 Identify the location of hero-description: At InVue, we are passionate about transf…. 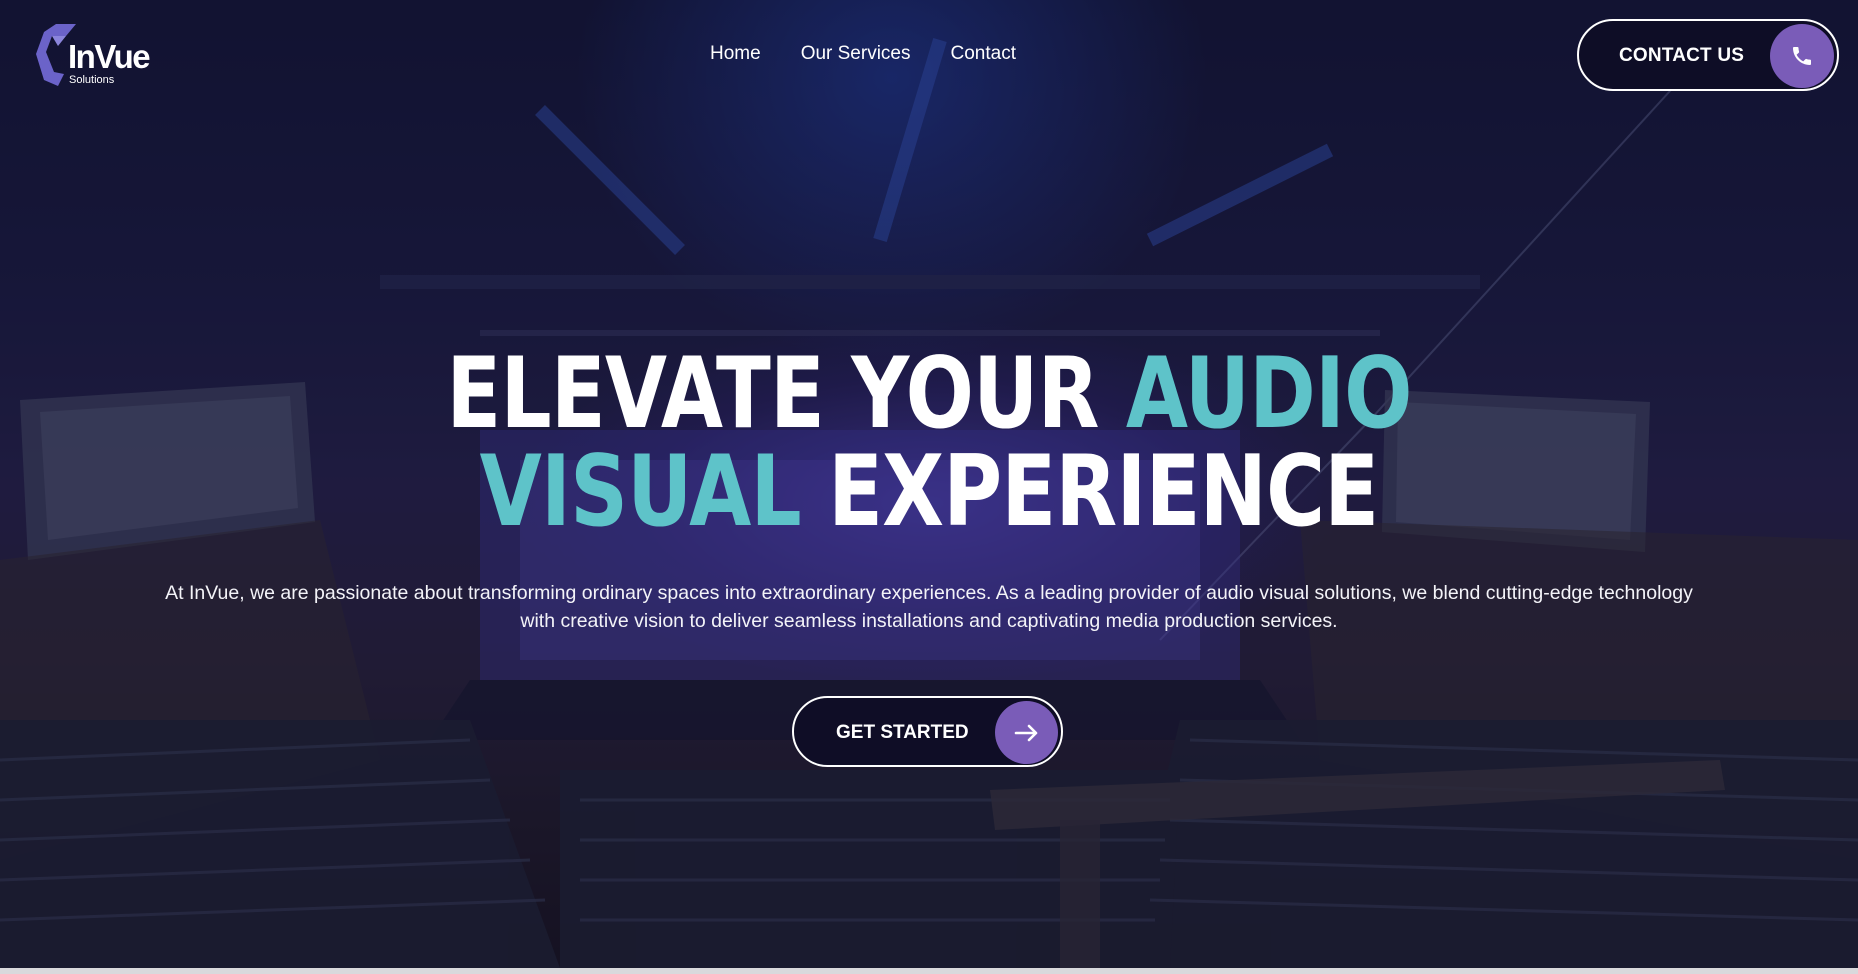
(929, 607).